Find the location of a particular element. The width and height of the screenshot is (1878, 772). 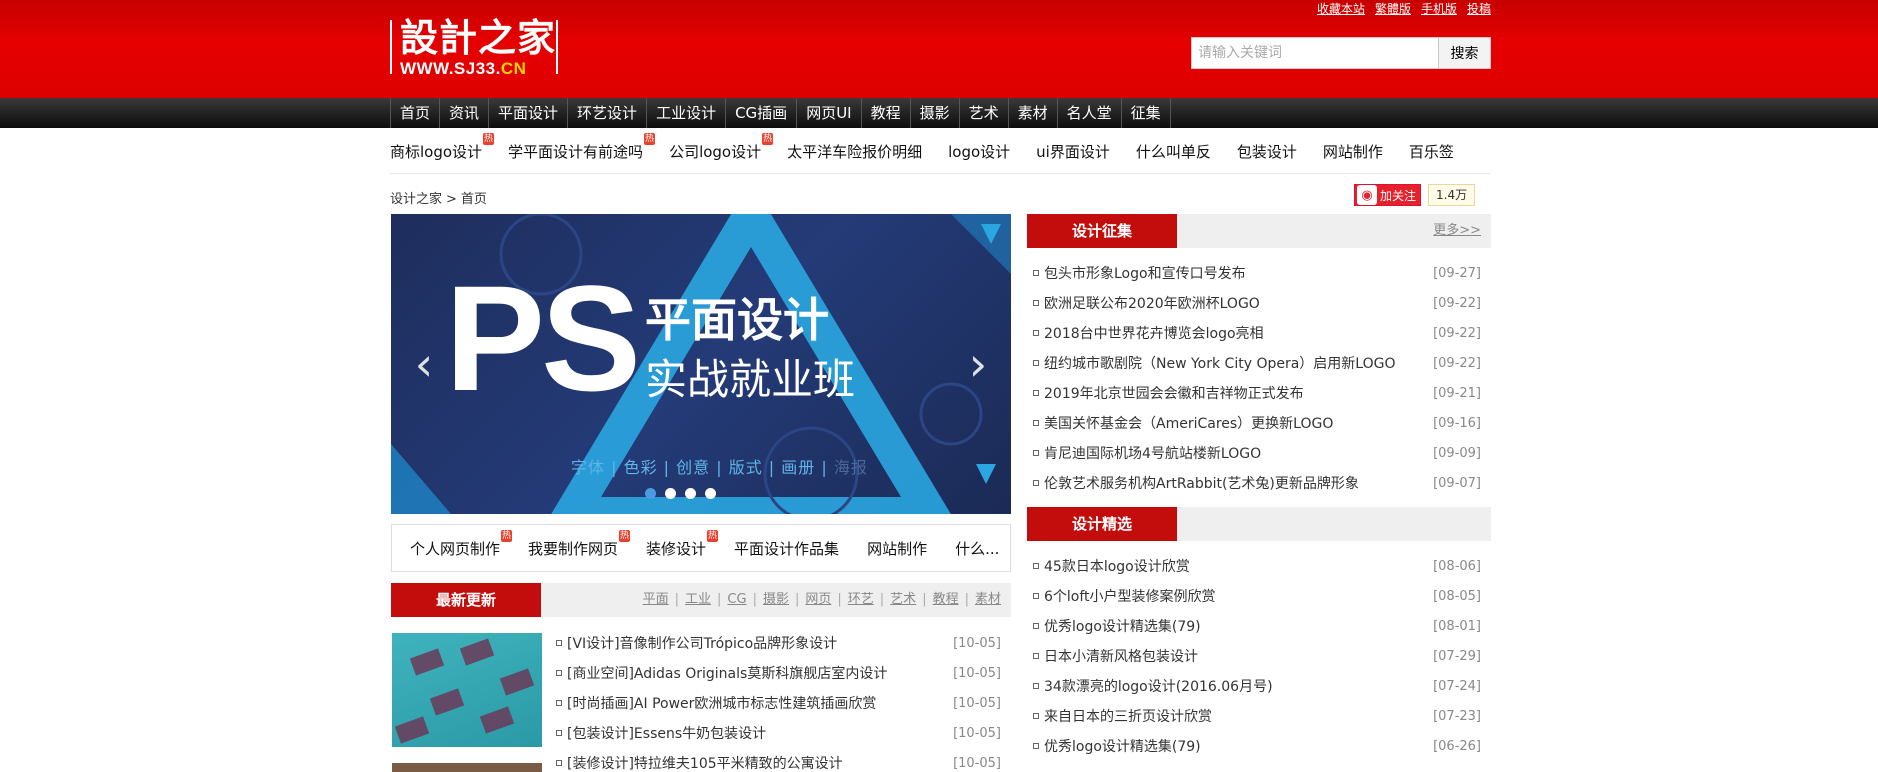

news-item: 2019年北京世园会会徽和吉祥物正式发布 [09-21] is located at coordinates (1259, 394).